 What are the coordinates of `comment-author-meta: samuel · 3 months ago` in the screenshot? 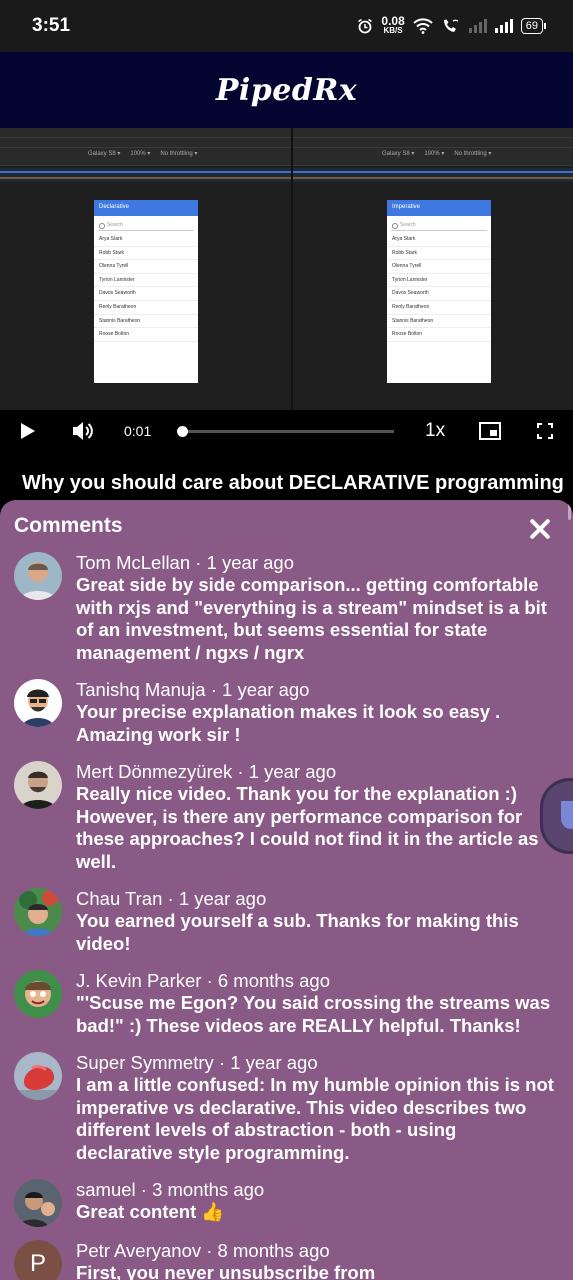 It's located at (170, 1189).